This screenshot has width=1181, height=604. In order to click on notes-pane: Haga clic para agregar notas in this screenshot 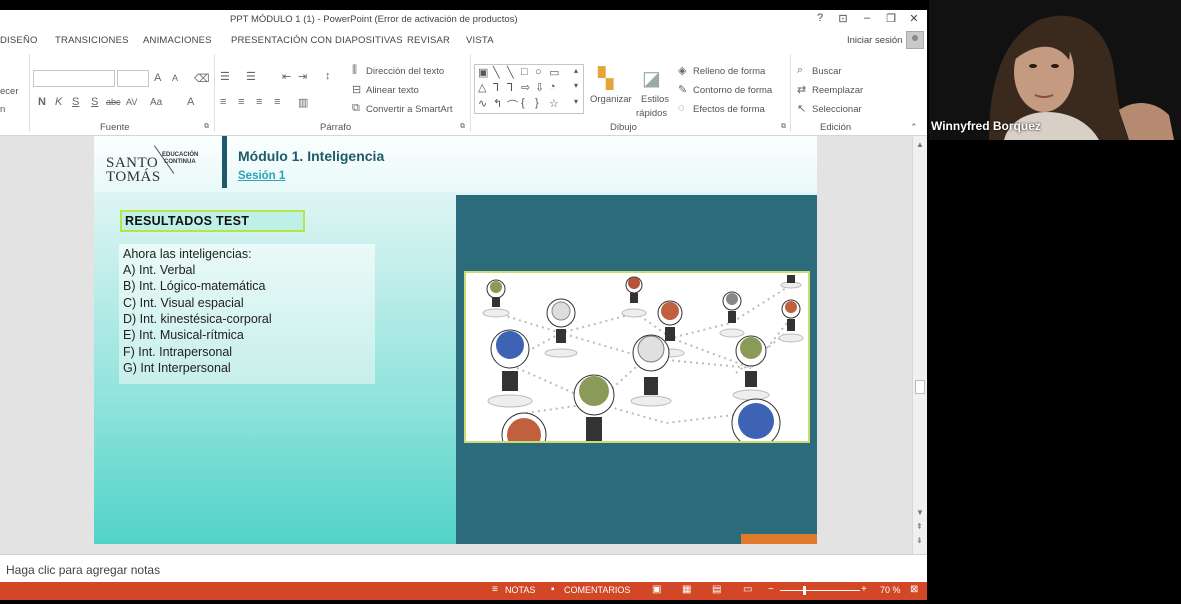, I will do `click(463, 569)`.